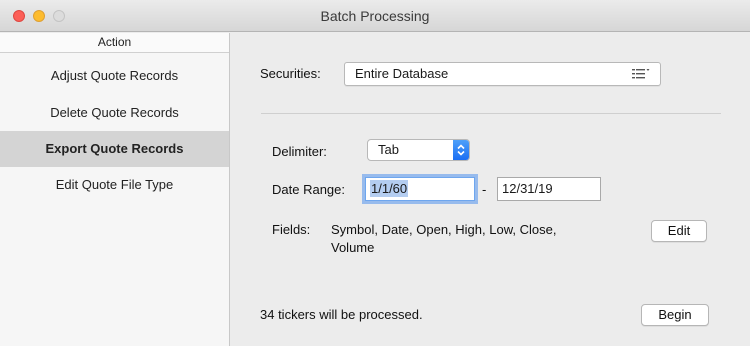 The height and width of the screenshot is (346, 750). I want to click on sidebar-item-edit-quote-file-type: Edit Quote File Type, so click(114, 185).